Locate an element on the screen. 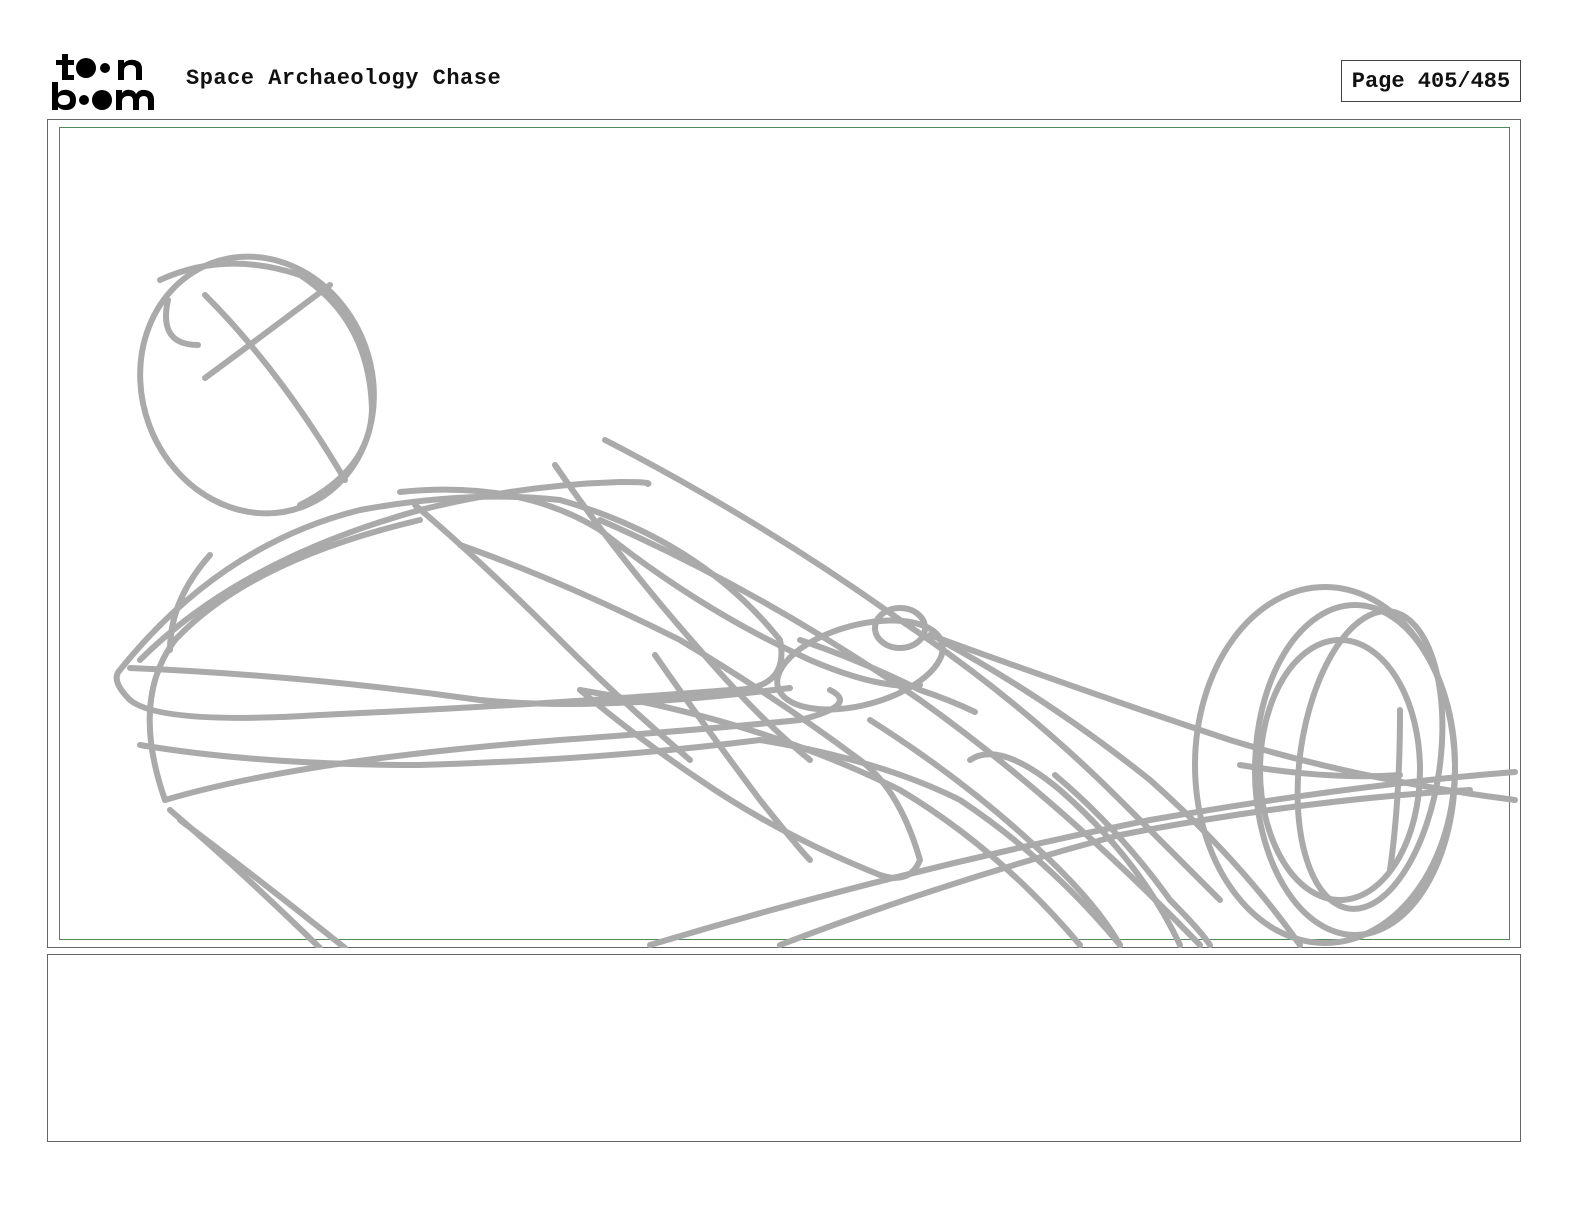  project-title: Space Archaeology Chase is located at coordinates (344, 78).